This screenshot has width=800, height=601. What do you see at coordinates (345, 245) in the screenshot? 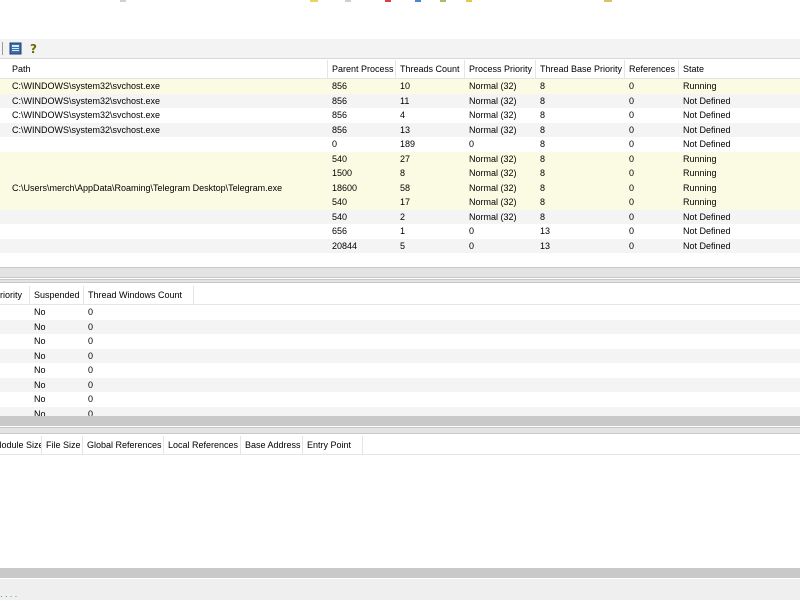
I see `cell-parent-process: 20844` at bounding box center [345, 245].